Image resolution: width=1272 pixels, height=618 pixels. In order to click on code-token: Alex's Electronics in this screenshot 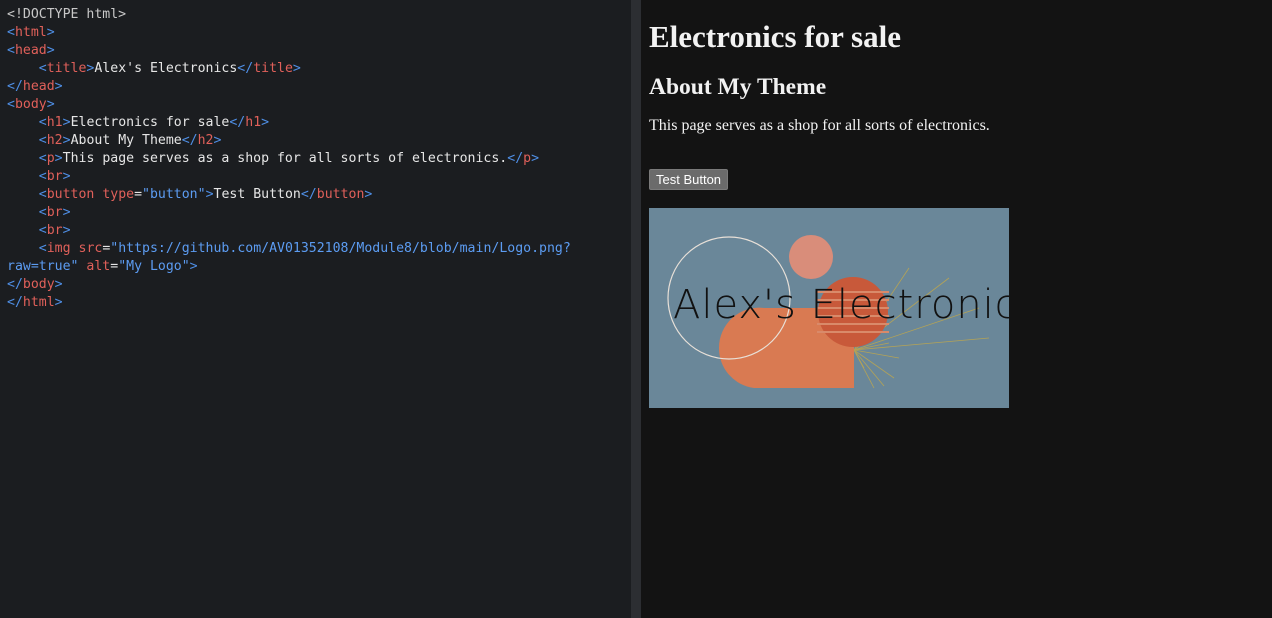, I will do `click(166, 68)`.